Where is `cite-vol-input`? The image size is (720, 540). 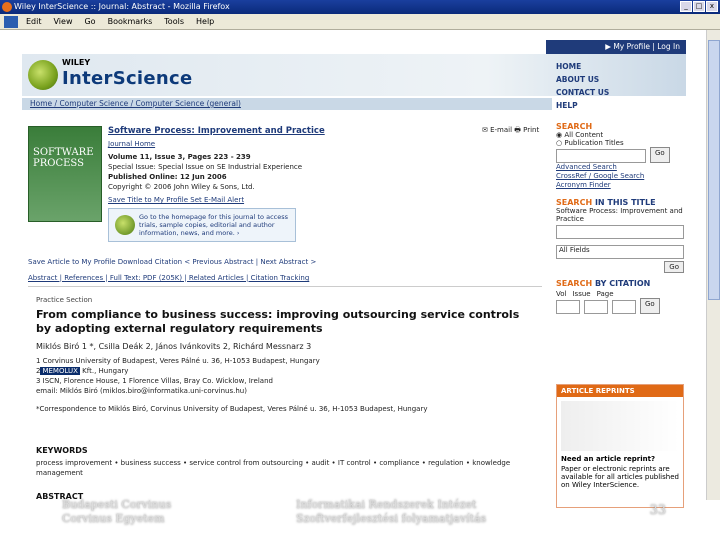 cite-vol-input is located at coordinates (568, 307).